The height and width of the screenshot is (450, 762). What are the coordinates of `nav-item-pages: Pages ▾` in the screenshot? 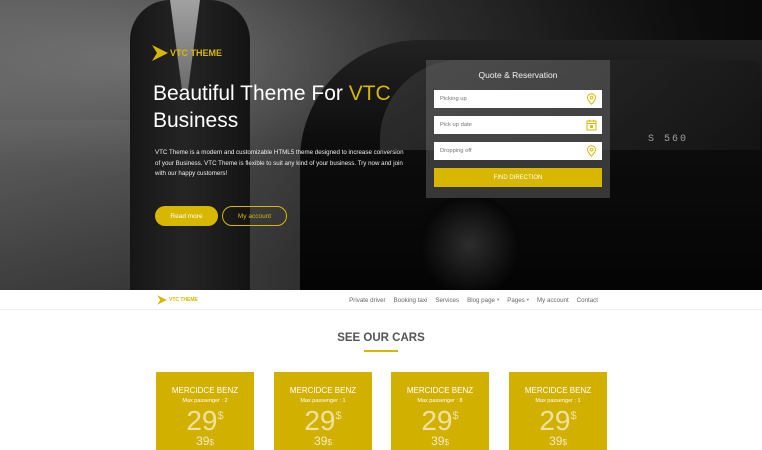 It's located at (518, 300).